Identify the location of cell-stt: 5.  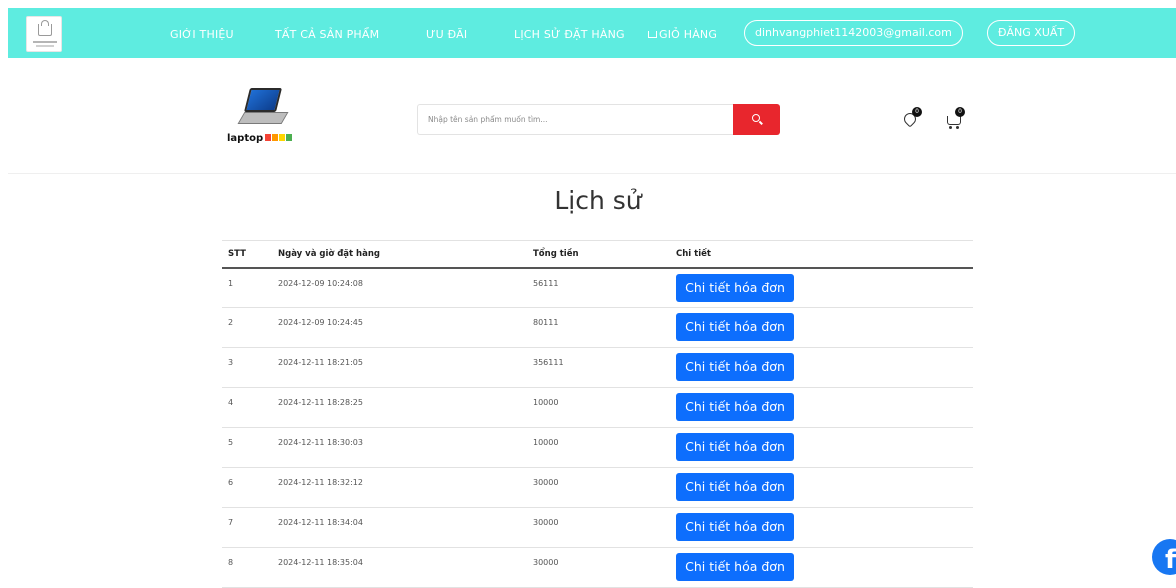
(250, 447).